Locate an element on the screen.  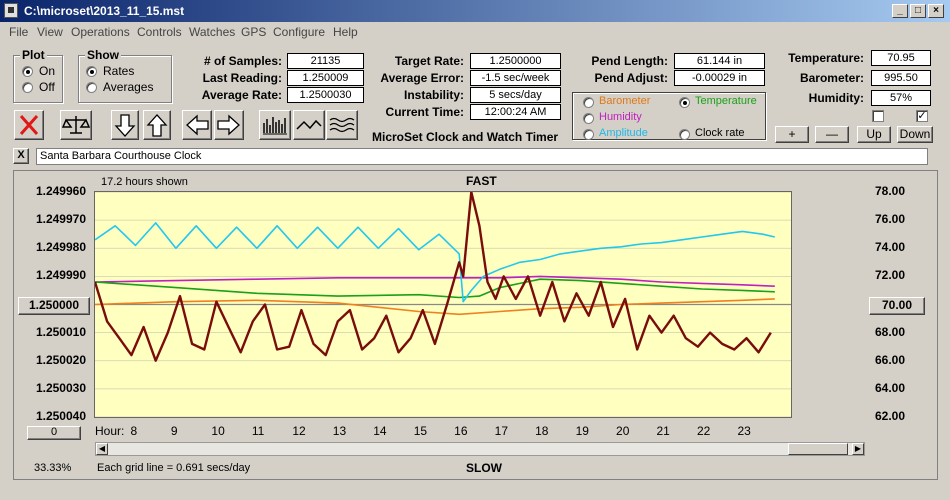
amplitude-radio is located at coordinates (588, 134).